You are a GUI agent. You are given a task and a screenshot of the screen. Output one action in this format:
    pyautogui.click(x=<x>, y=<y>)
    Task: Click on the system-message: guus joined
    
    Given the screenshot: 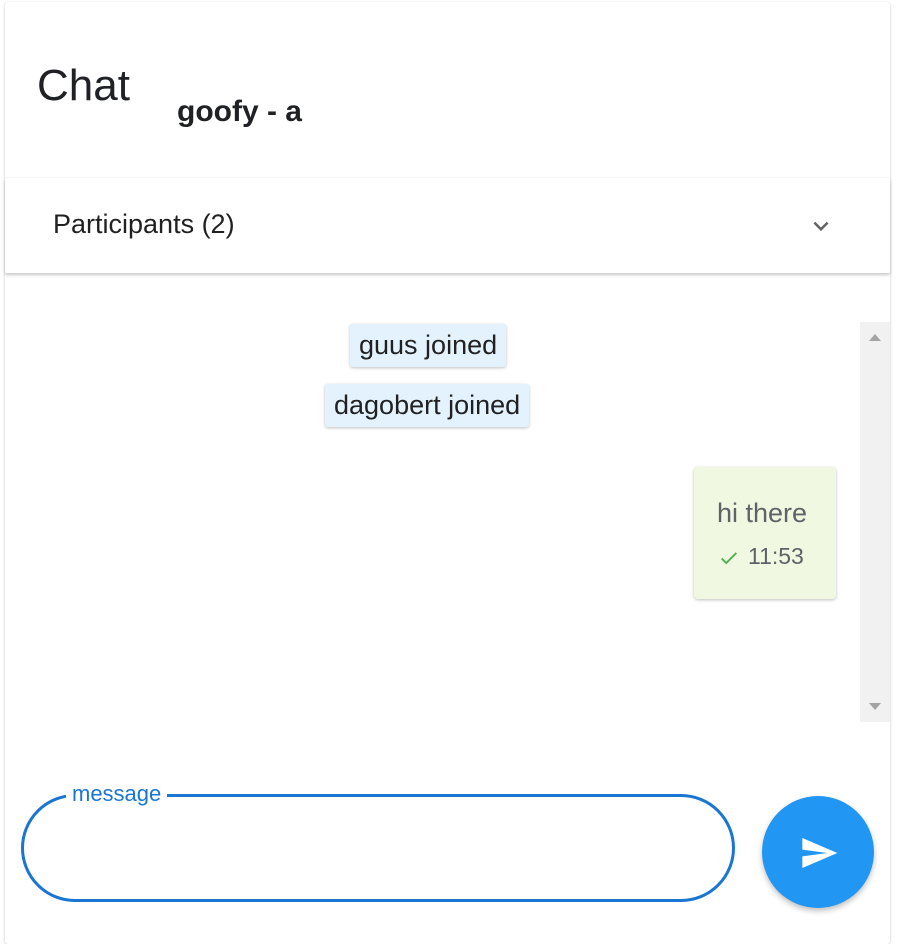 What is the action you would take?
    pyautogui.click(x=428, y=345)
    